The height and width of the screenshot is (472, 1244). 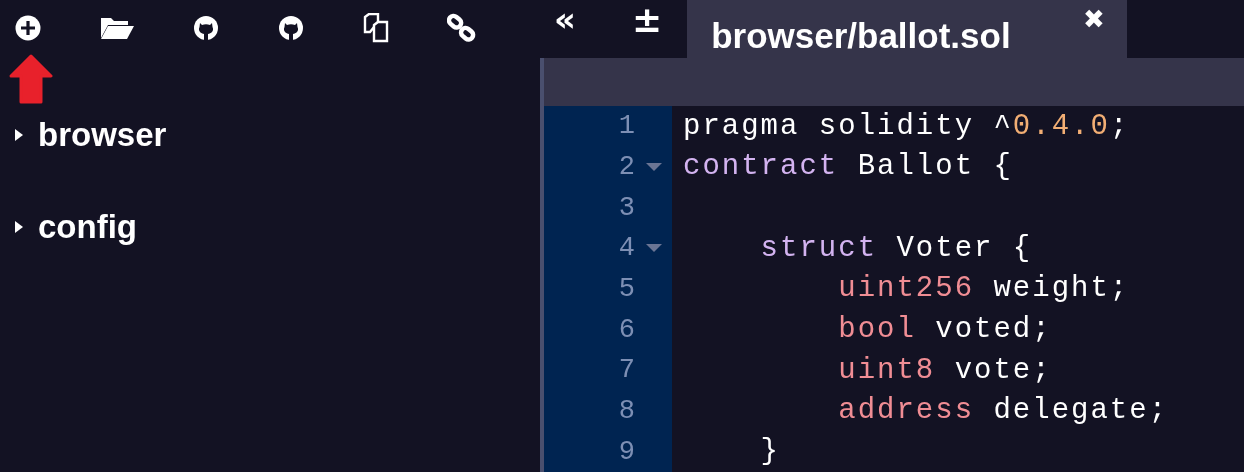 I want to click on line-number: 6, so click(x=626, y=329).